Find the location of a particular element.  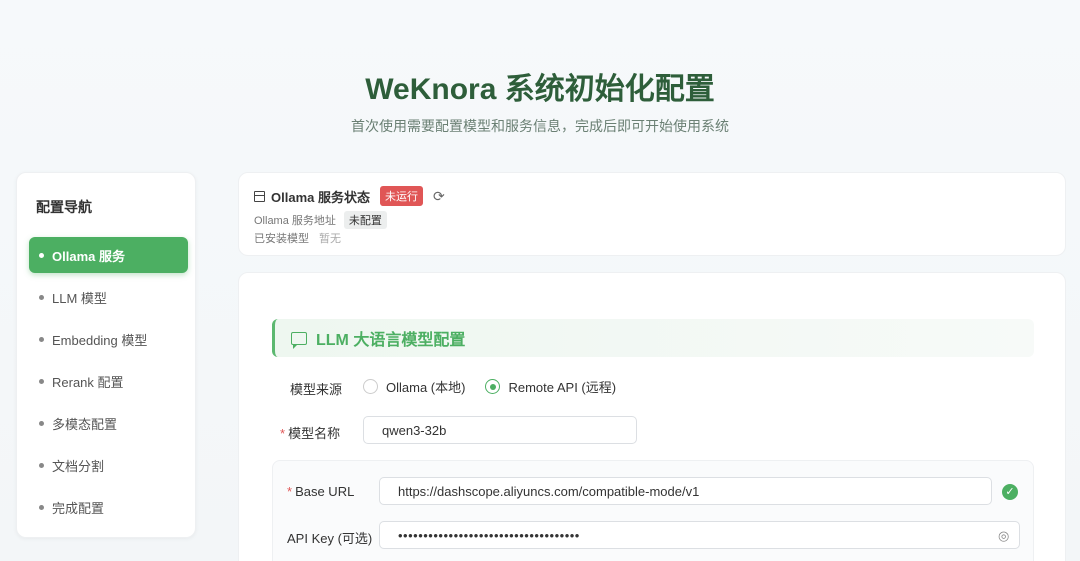

base-url-label: * Base URL is located at coordinates (320, 491).